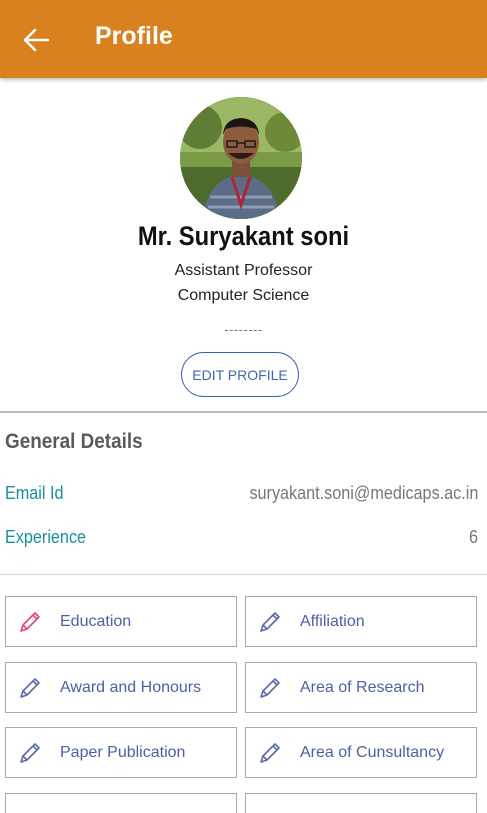 The image size is (487, 813). What do you see at coordinates (243, 39) in the screenshot?
I see `app-bar: Profile` at bounding box center [243, 39].